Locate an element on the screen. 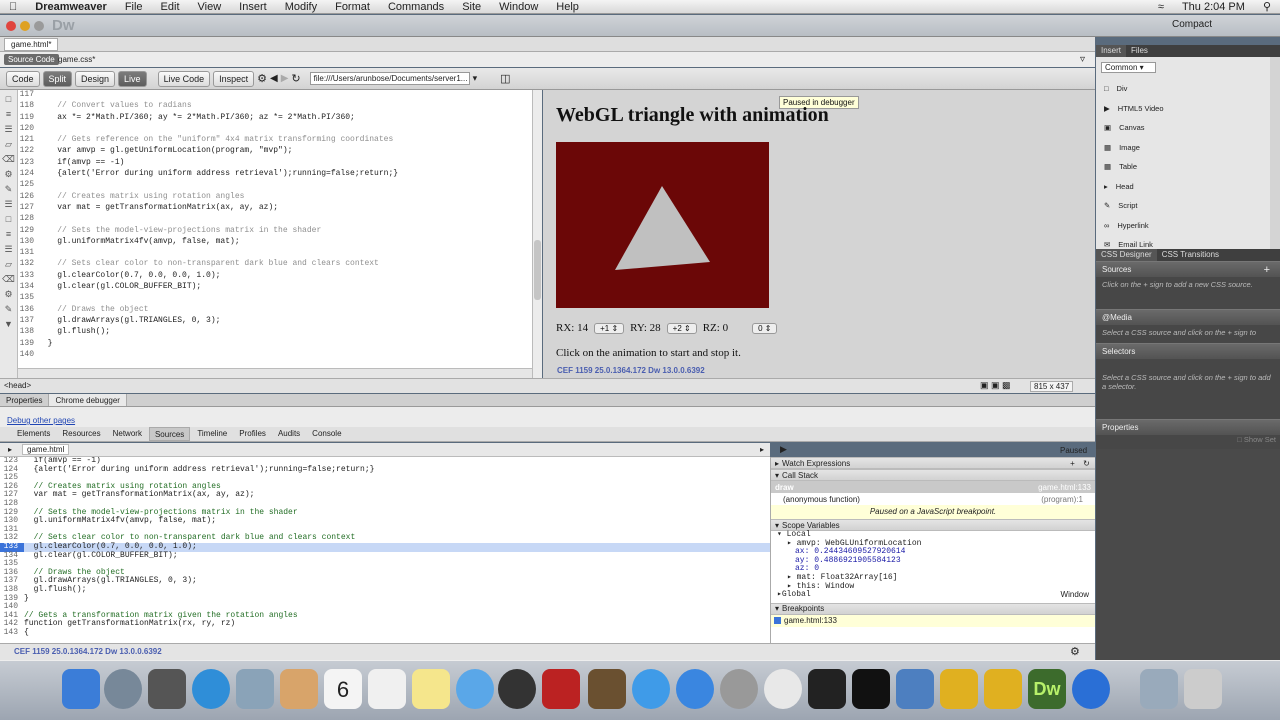  menu-file: File is located at coordinates (134, 7).